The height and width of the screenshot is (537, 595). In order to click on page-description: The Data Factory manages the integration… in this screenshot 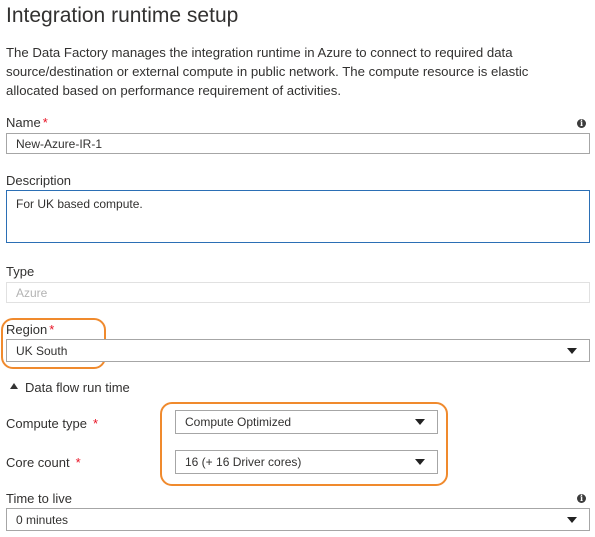, I will do `click(267, 71)`.